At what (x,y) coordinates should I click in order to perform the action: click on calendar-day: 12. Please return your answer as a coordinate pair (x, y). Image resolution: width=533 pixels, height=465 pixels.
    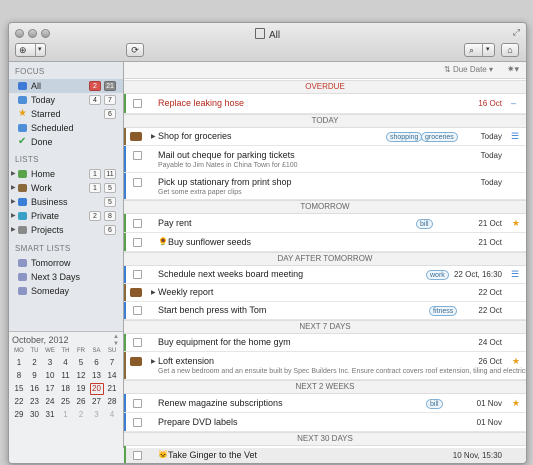
    Looking at the image, I should click on (81, 376).